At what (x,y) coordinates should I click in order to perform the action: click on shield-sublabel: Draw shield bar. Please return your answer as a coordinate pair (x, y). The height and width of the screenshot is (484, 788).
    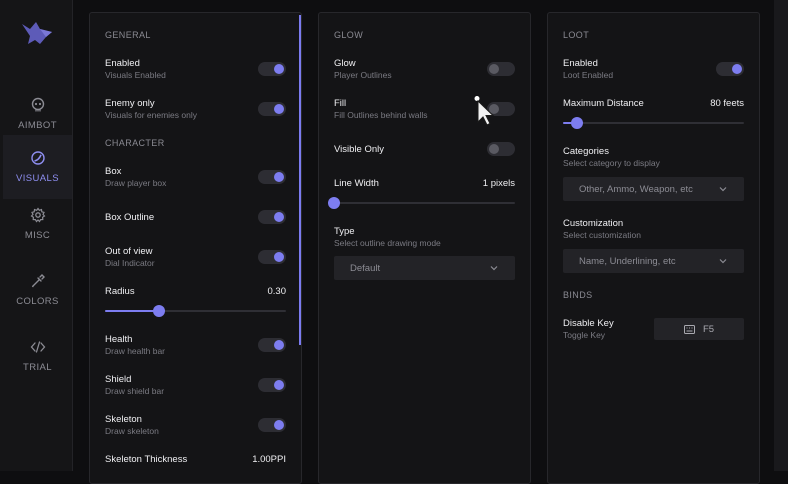
    Looking at the image, I should click on (135, 391).